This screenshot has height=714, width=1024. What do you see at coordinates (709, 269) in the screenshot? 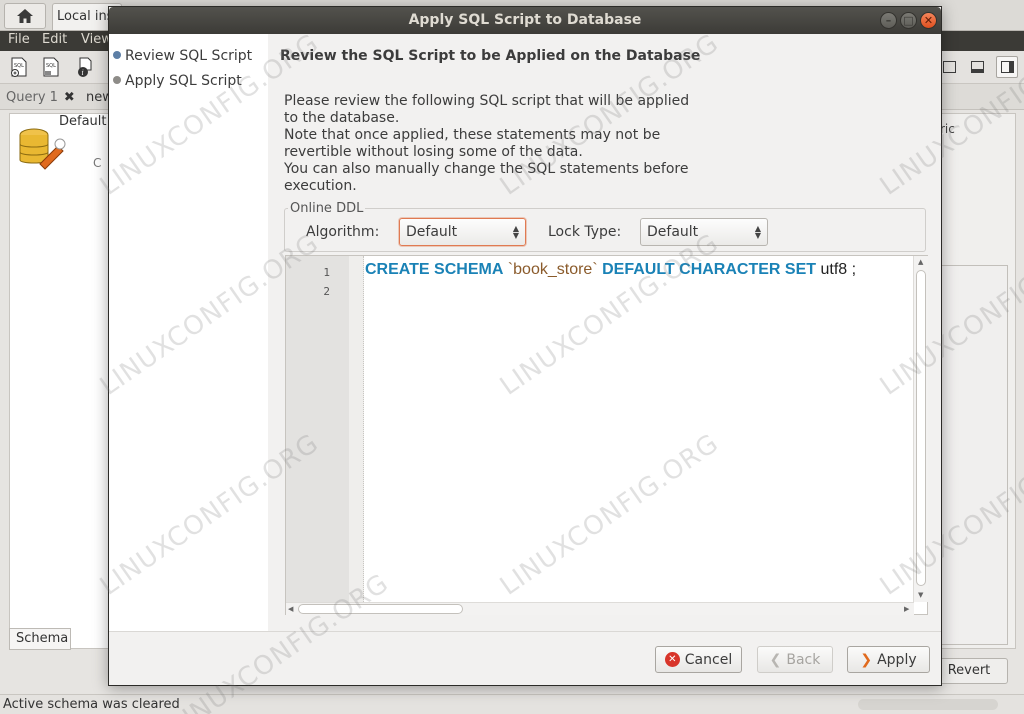
I see `sql-keyword: DEFAULT CHARACTER SET` at bounding box center [709, 269].